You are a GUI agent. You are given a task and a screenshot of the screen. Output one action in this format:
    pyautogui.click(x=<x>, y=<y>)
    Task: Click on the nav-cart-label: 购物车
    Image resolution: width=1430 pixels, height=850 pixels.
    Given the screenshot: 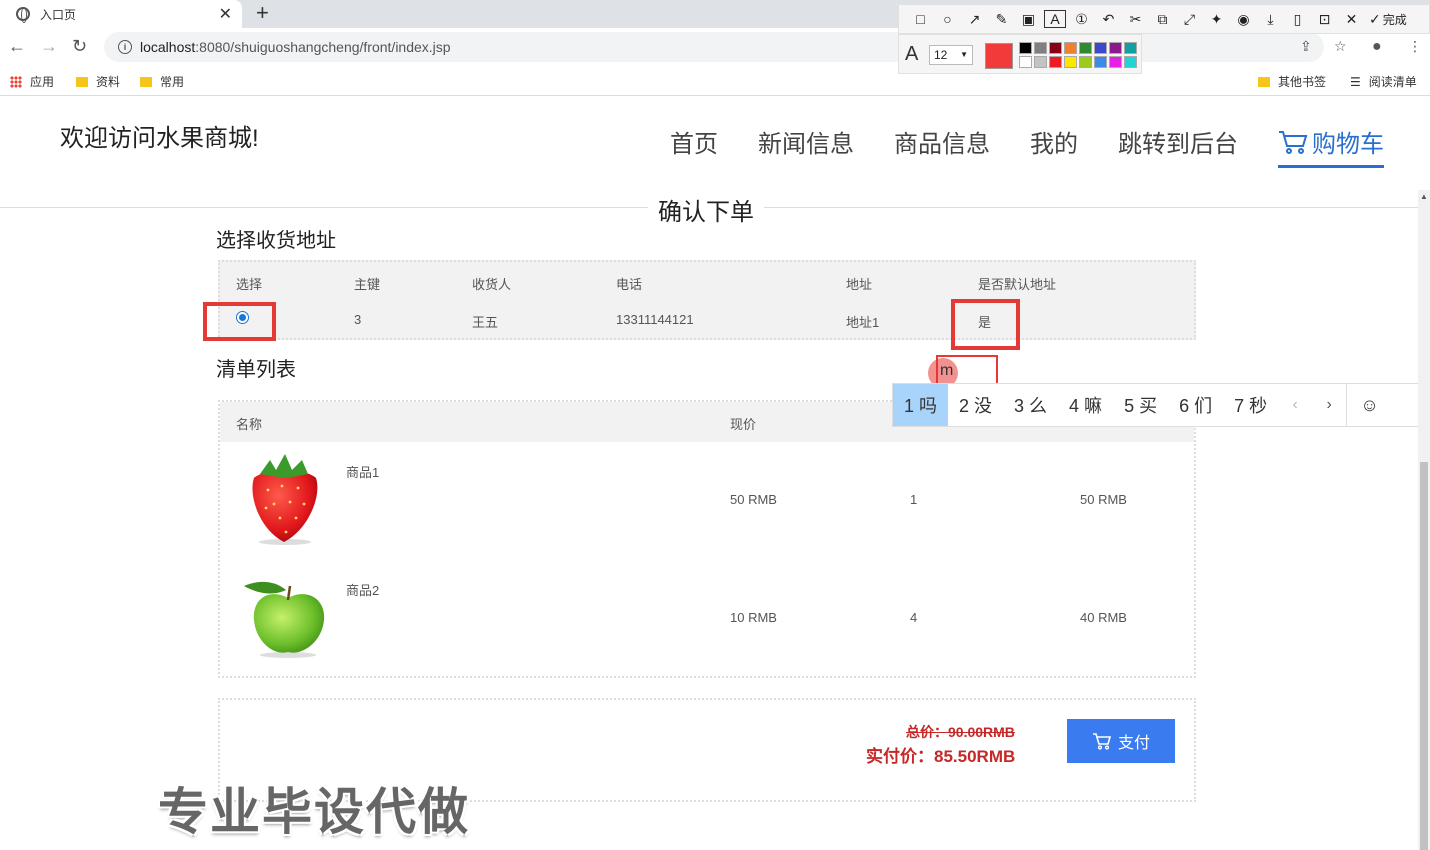 What is the action you would take?
    pyautogui.click(x=1348, y=144)
    